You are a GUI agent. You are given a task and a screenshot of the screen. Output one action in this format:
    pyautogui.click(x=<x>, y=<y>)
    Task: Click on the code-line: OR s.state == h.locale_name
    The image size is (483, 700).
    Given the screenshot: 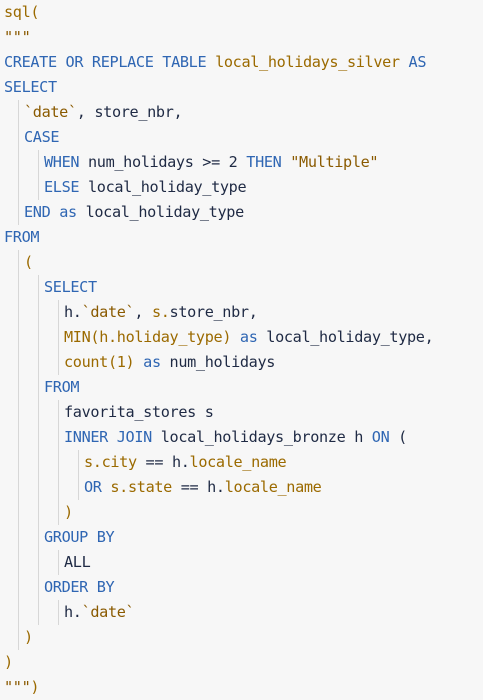 What is the action you would take?
    pyautogui.click(x=241, y=487)
    